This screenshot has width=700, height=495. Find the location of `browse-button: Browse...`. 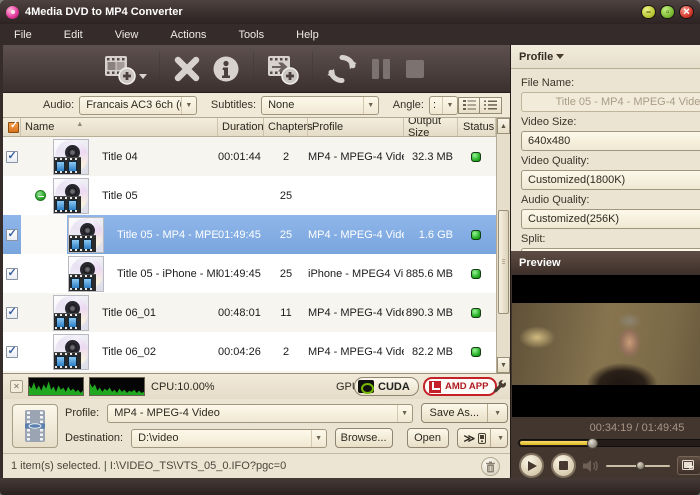

browse-button: Browse... is located at coordinates (363, 438).